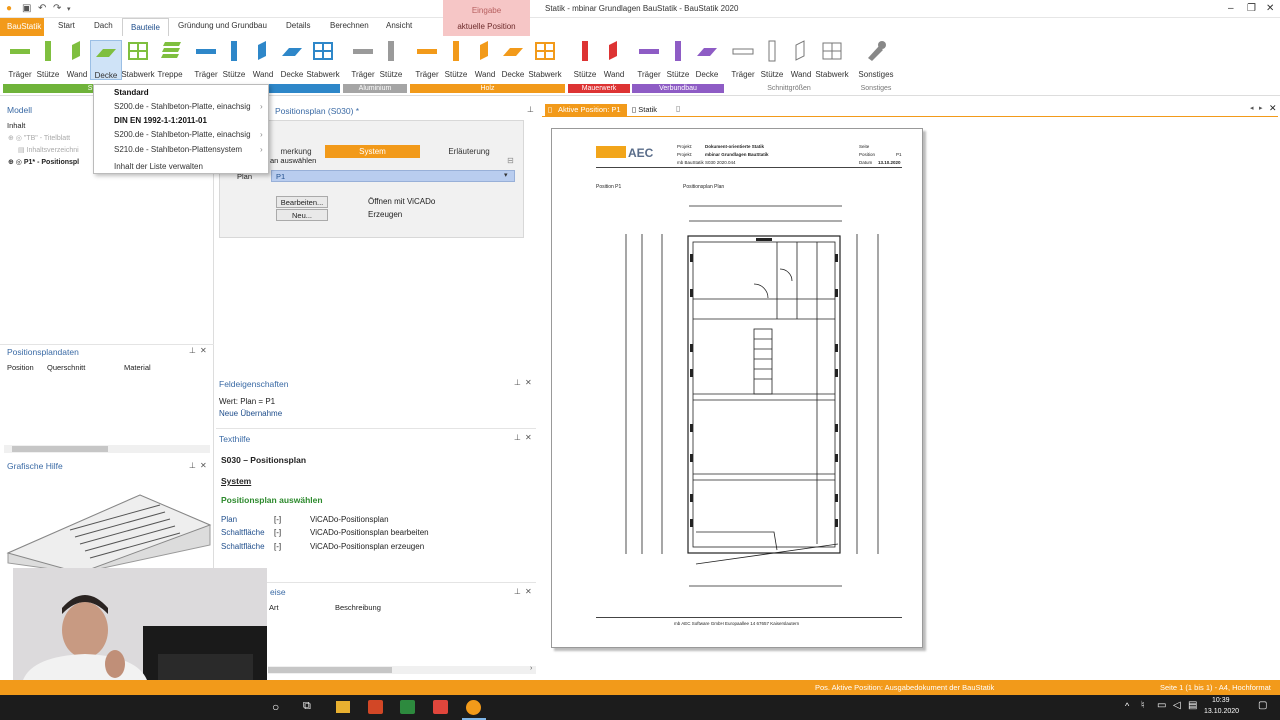 The height and width of the screenshot is (720, 1280). What do you see at coordinates (1192, 705) in the screenshot?
I see `language-icon: ▤` at bounding box center [1192, 705].